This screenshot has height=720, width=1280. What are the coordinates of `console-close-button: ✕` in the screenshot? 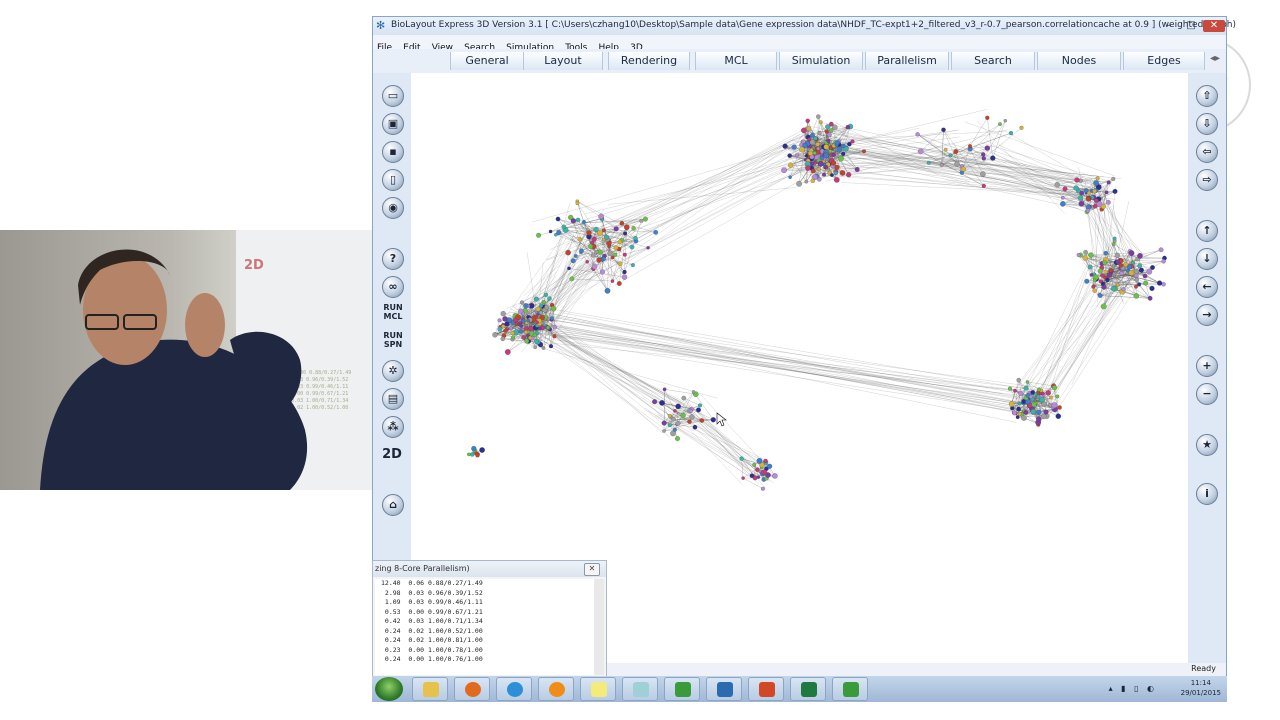 It's located at (592, 569).